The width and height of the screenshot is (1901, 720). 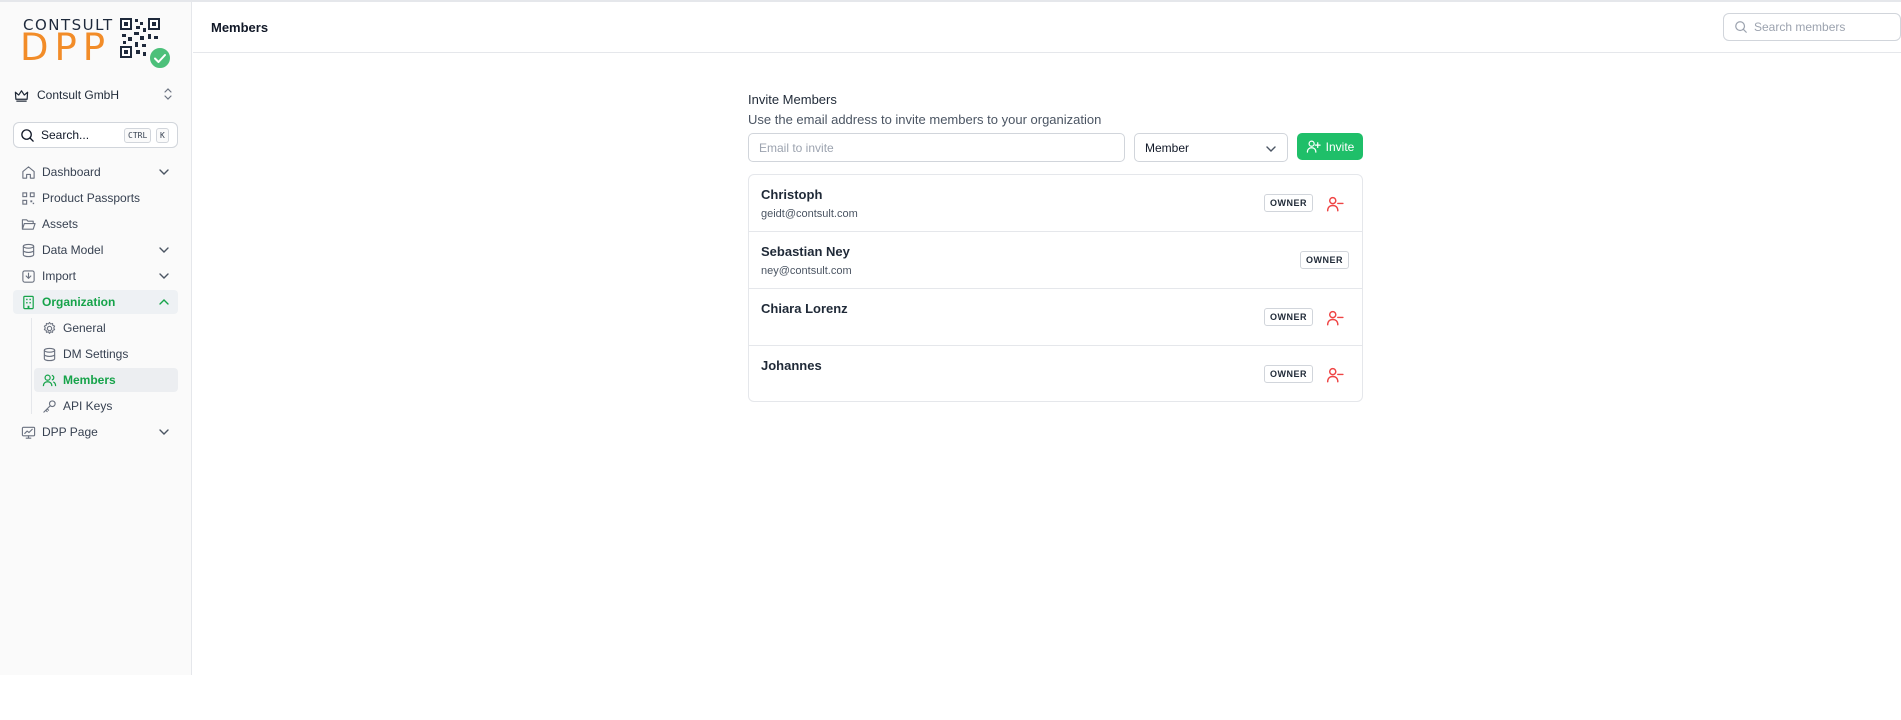 I want to click on submenu-guide-line, so click(x=31, y=366).